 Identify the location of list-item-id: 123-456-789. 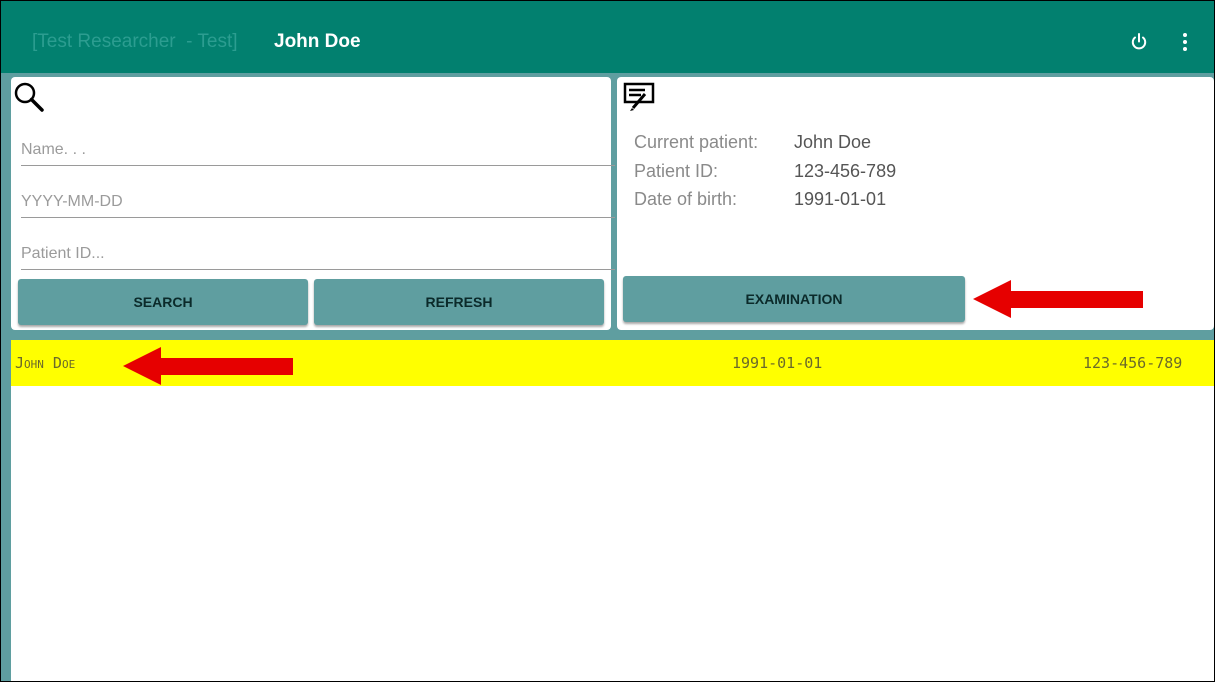
(1133, 363).